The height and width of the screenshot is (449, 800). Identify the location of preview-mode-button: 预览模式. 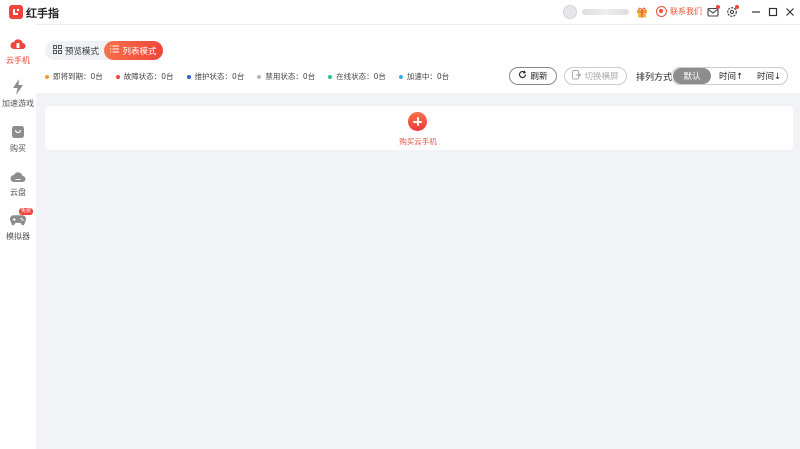
(76, 50).